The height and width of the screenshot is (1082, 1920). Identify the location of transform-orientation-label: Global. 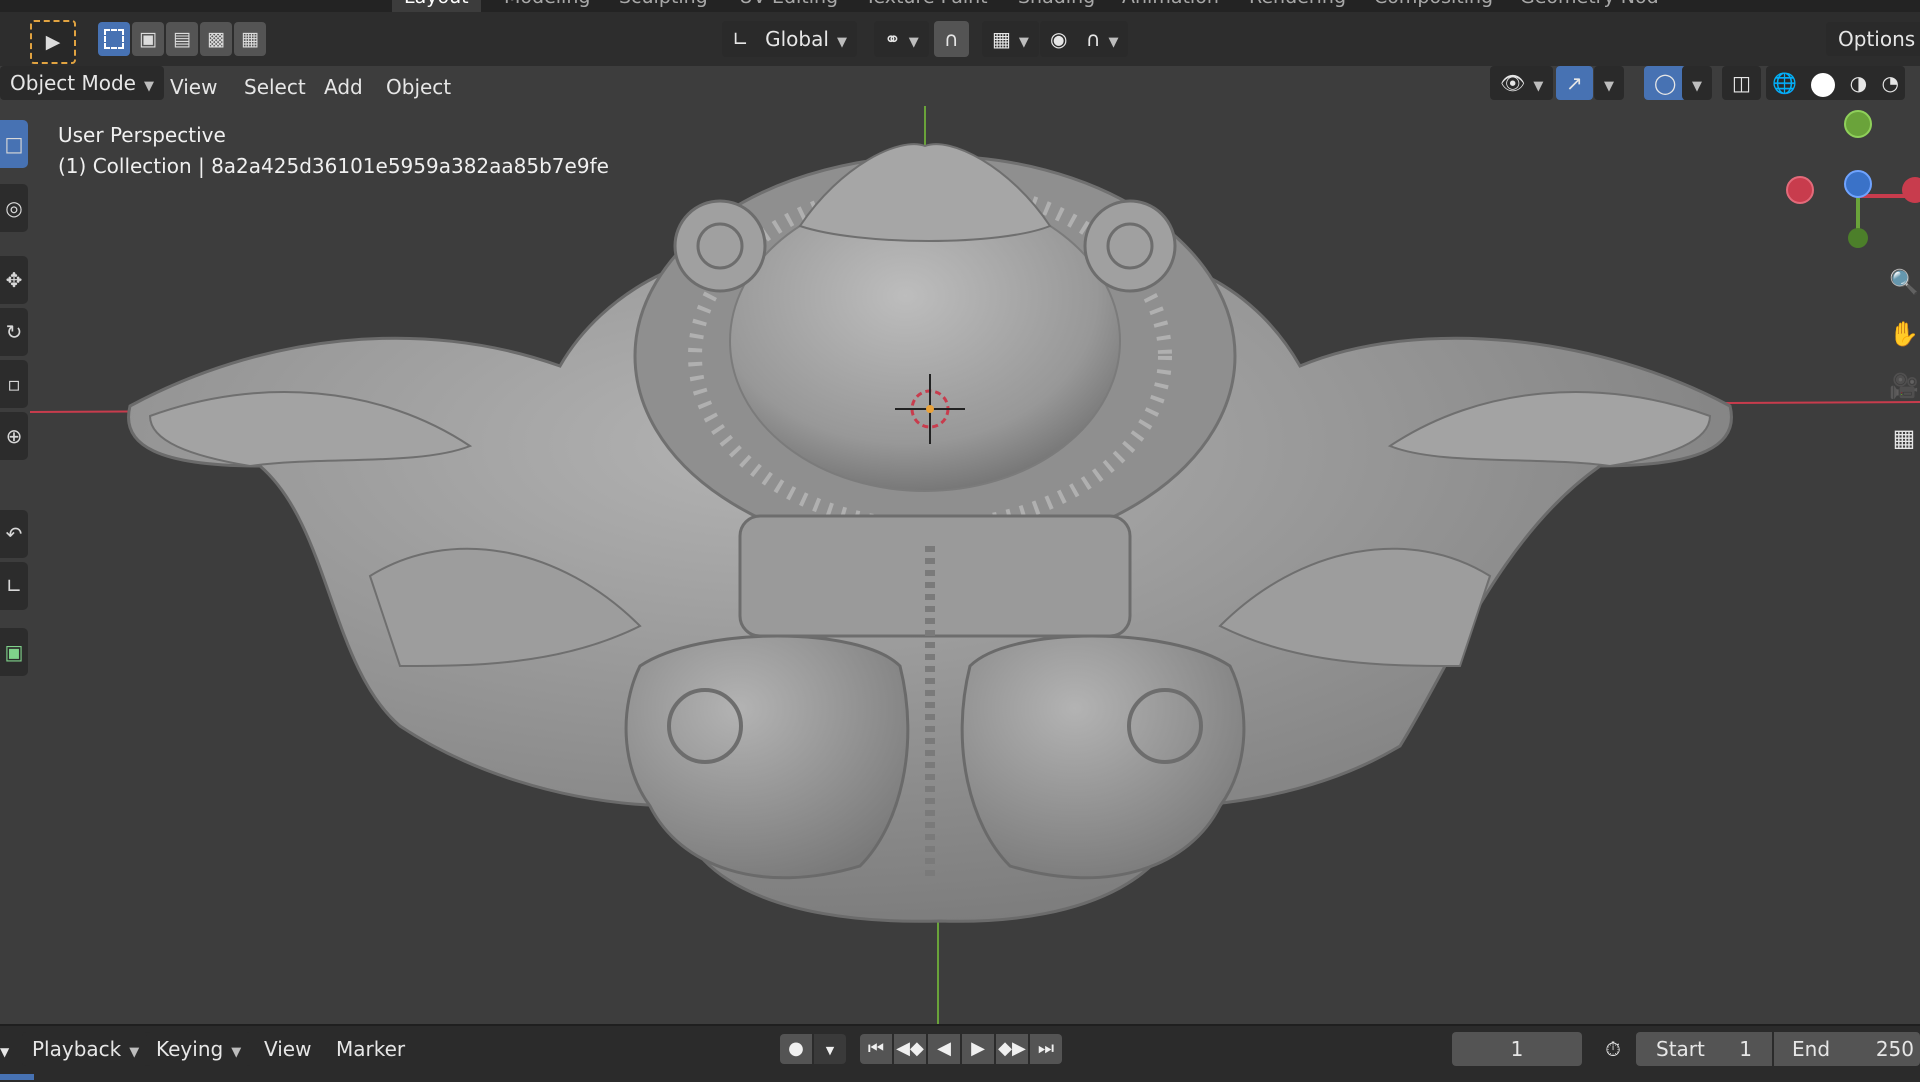
(797, 39).